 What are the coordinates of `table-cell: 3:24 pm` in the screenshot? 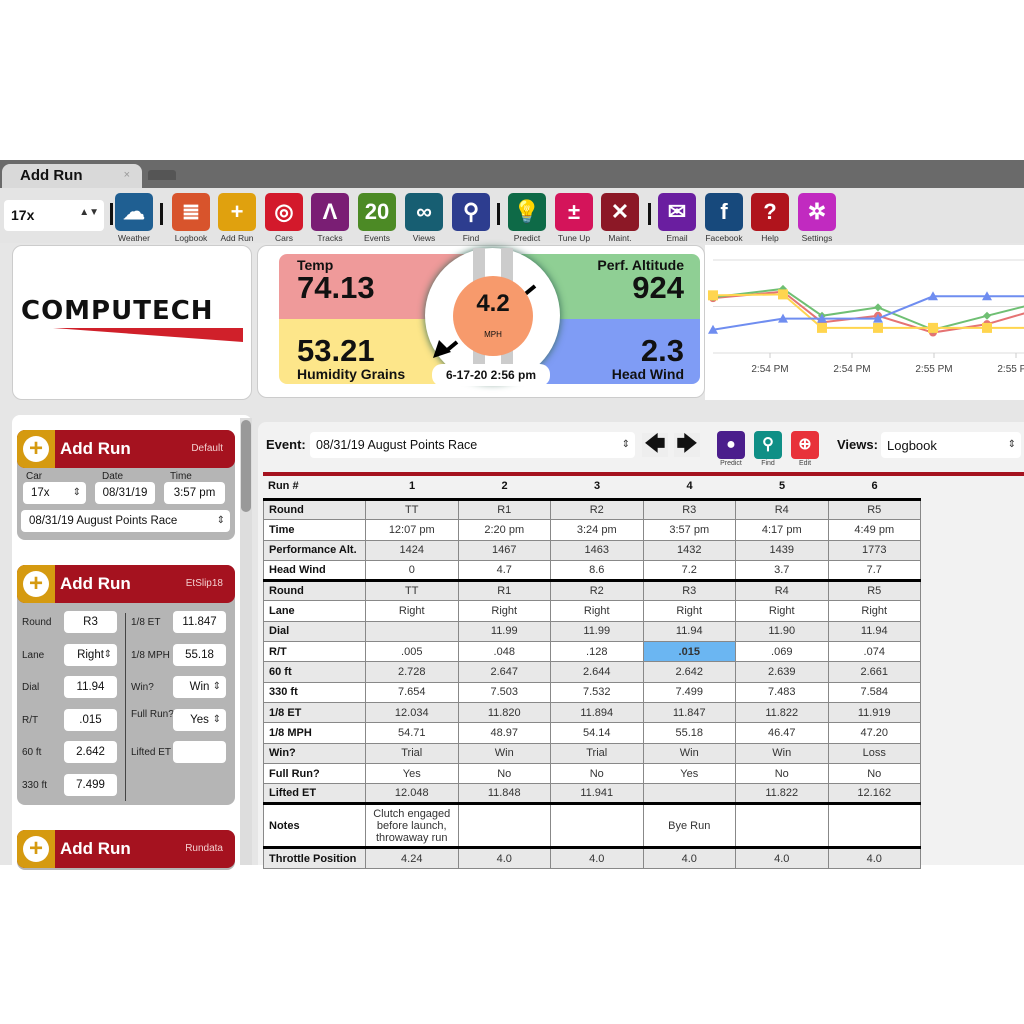 It's located at (597, 530).